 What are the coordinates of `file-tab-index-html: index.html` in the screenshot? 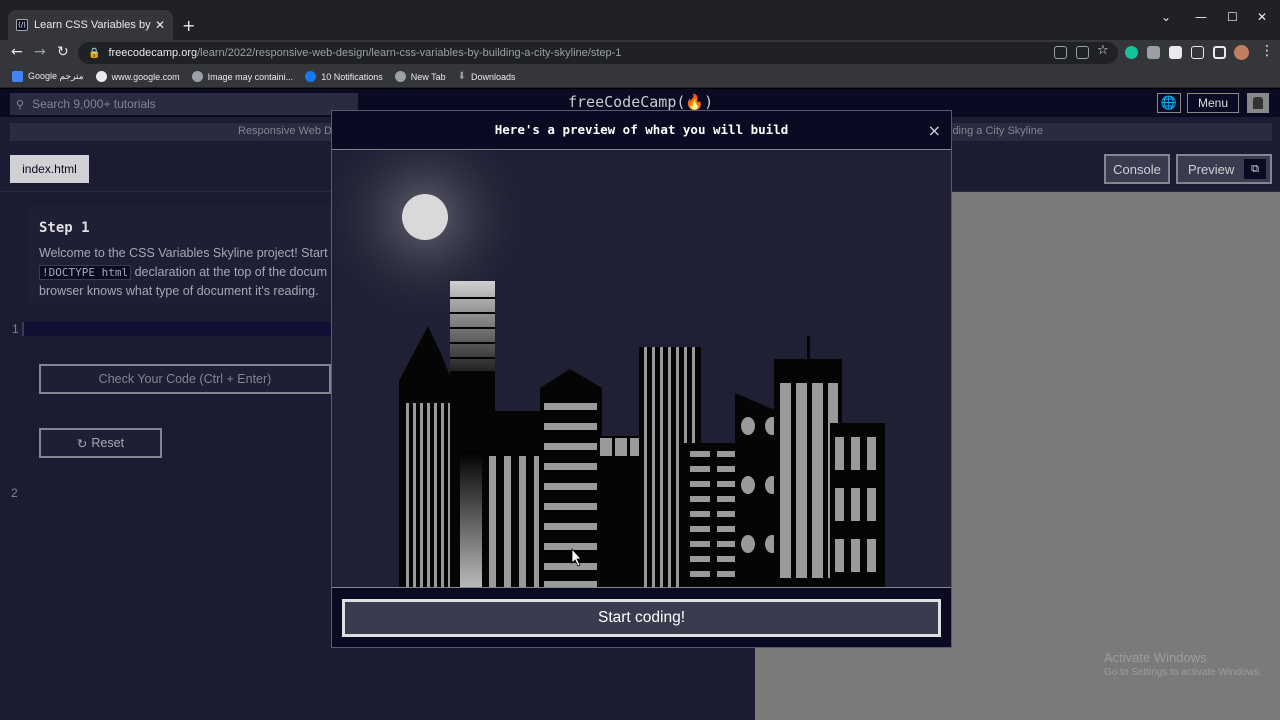 It's located at (49, 169).